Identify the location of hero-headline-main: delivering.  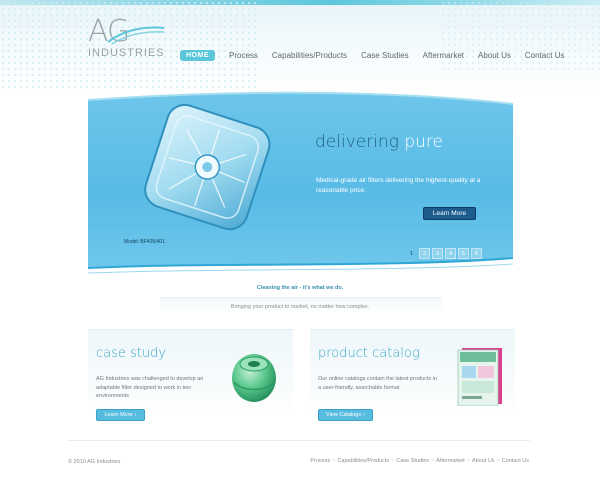
(360, 142).